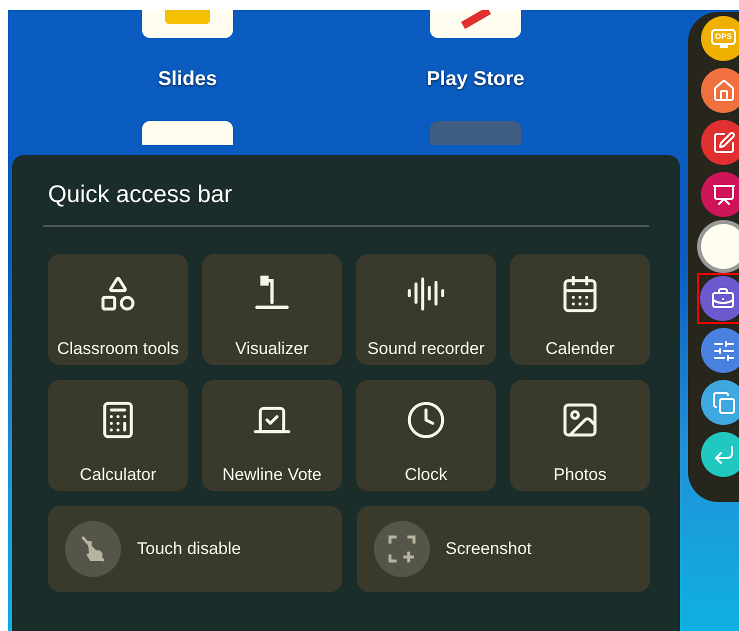 The width and height of the screenshot is (739, 631). I want to click on quick-access-tile: Classroom tools, so click(118, 309).